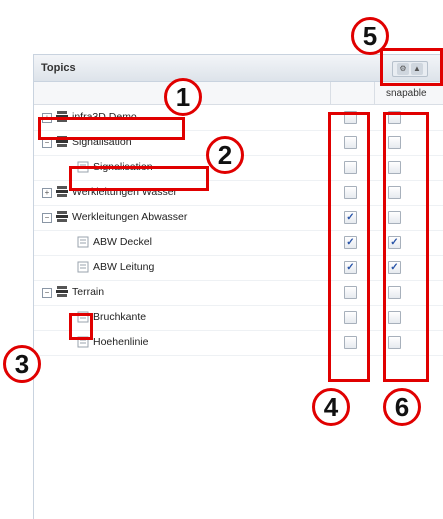  Describe the element at coordinates (238, 293) in the screenshot. I see `tree-row-terrain: − Terrain` at that location.